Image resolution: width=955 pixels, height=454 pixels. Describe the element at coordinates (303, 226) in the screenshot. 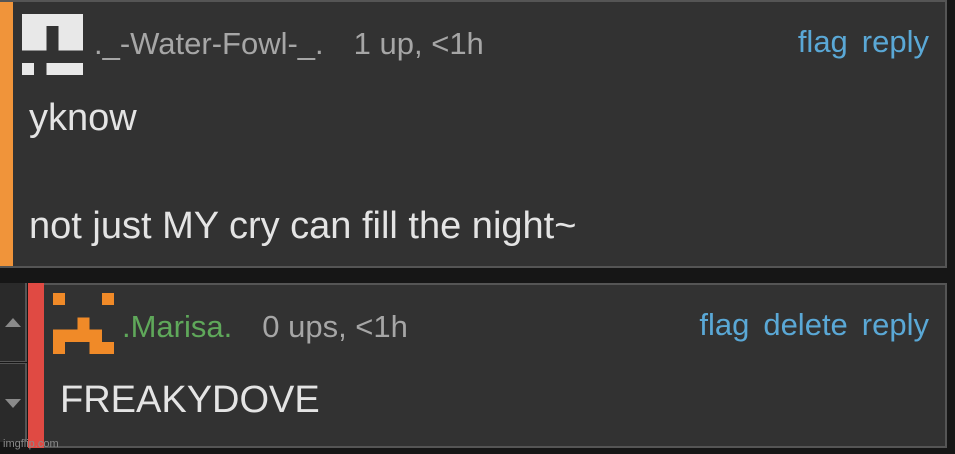

I see `comment-text-line: not just MY cry can fill the night~` at that location.